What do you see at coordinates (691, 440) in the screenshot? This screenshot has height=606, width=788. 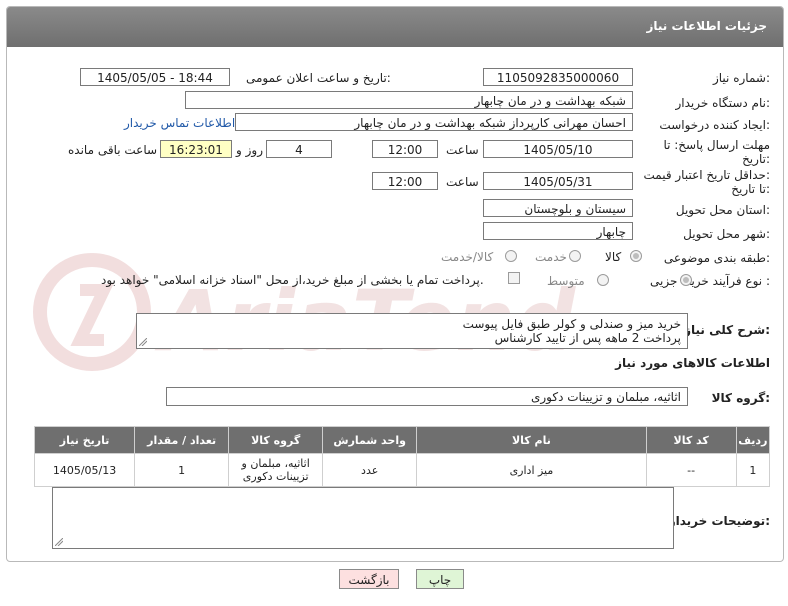 I see `col-code: کد کالا` at bounding box center [691, 440].